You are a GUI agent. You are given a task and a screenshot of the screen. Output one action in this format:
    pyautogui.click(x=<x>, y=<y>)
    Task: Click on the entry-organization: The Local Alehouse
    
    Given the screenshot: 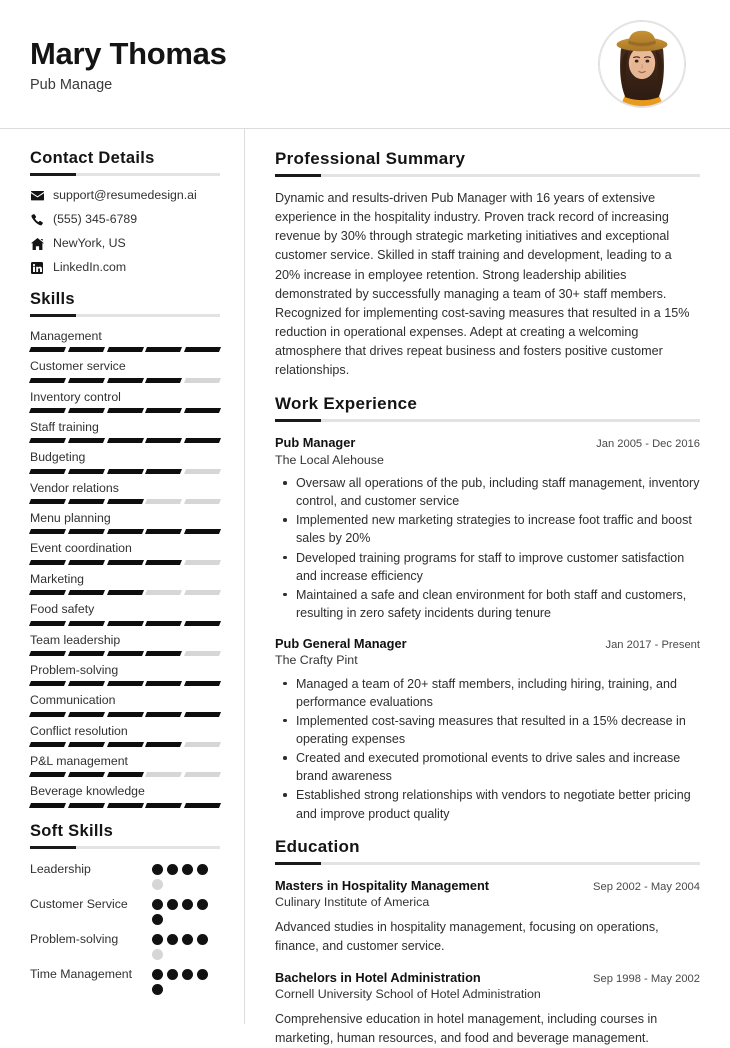 What is the action you would take?
    pyautogui.click(x=329, y=459)
    